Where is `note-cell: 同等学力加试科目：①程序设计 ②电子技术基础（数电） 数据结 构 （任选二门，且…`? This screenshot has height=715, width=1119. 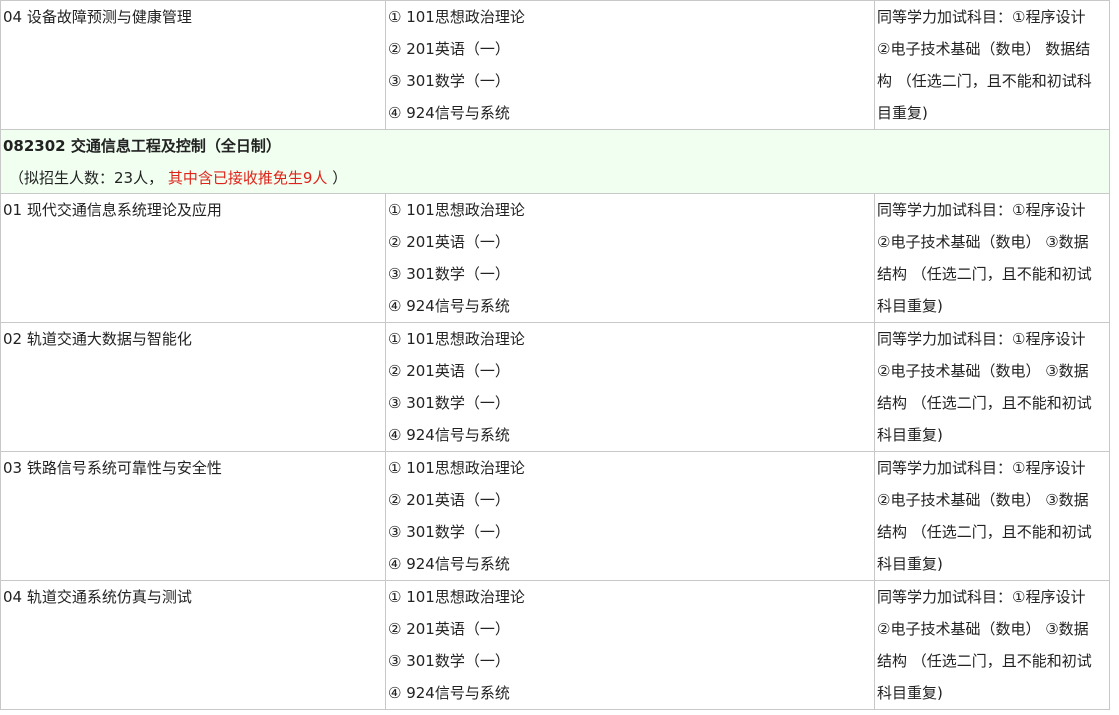
note-cell: 同等学力加试科目：①程序设计 ②电子技术基础（数电） 数据结 构 （任选二门，且… is located at coordinates (992, 65).